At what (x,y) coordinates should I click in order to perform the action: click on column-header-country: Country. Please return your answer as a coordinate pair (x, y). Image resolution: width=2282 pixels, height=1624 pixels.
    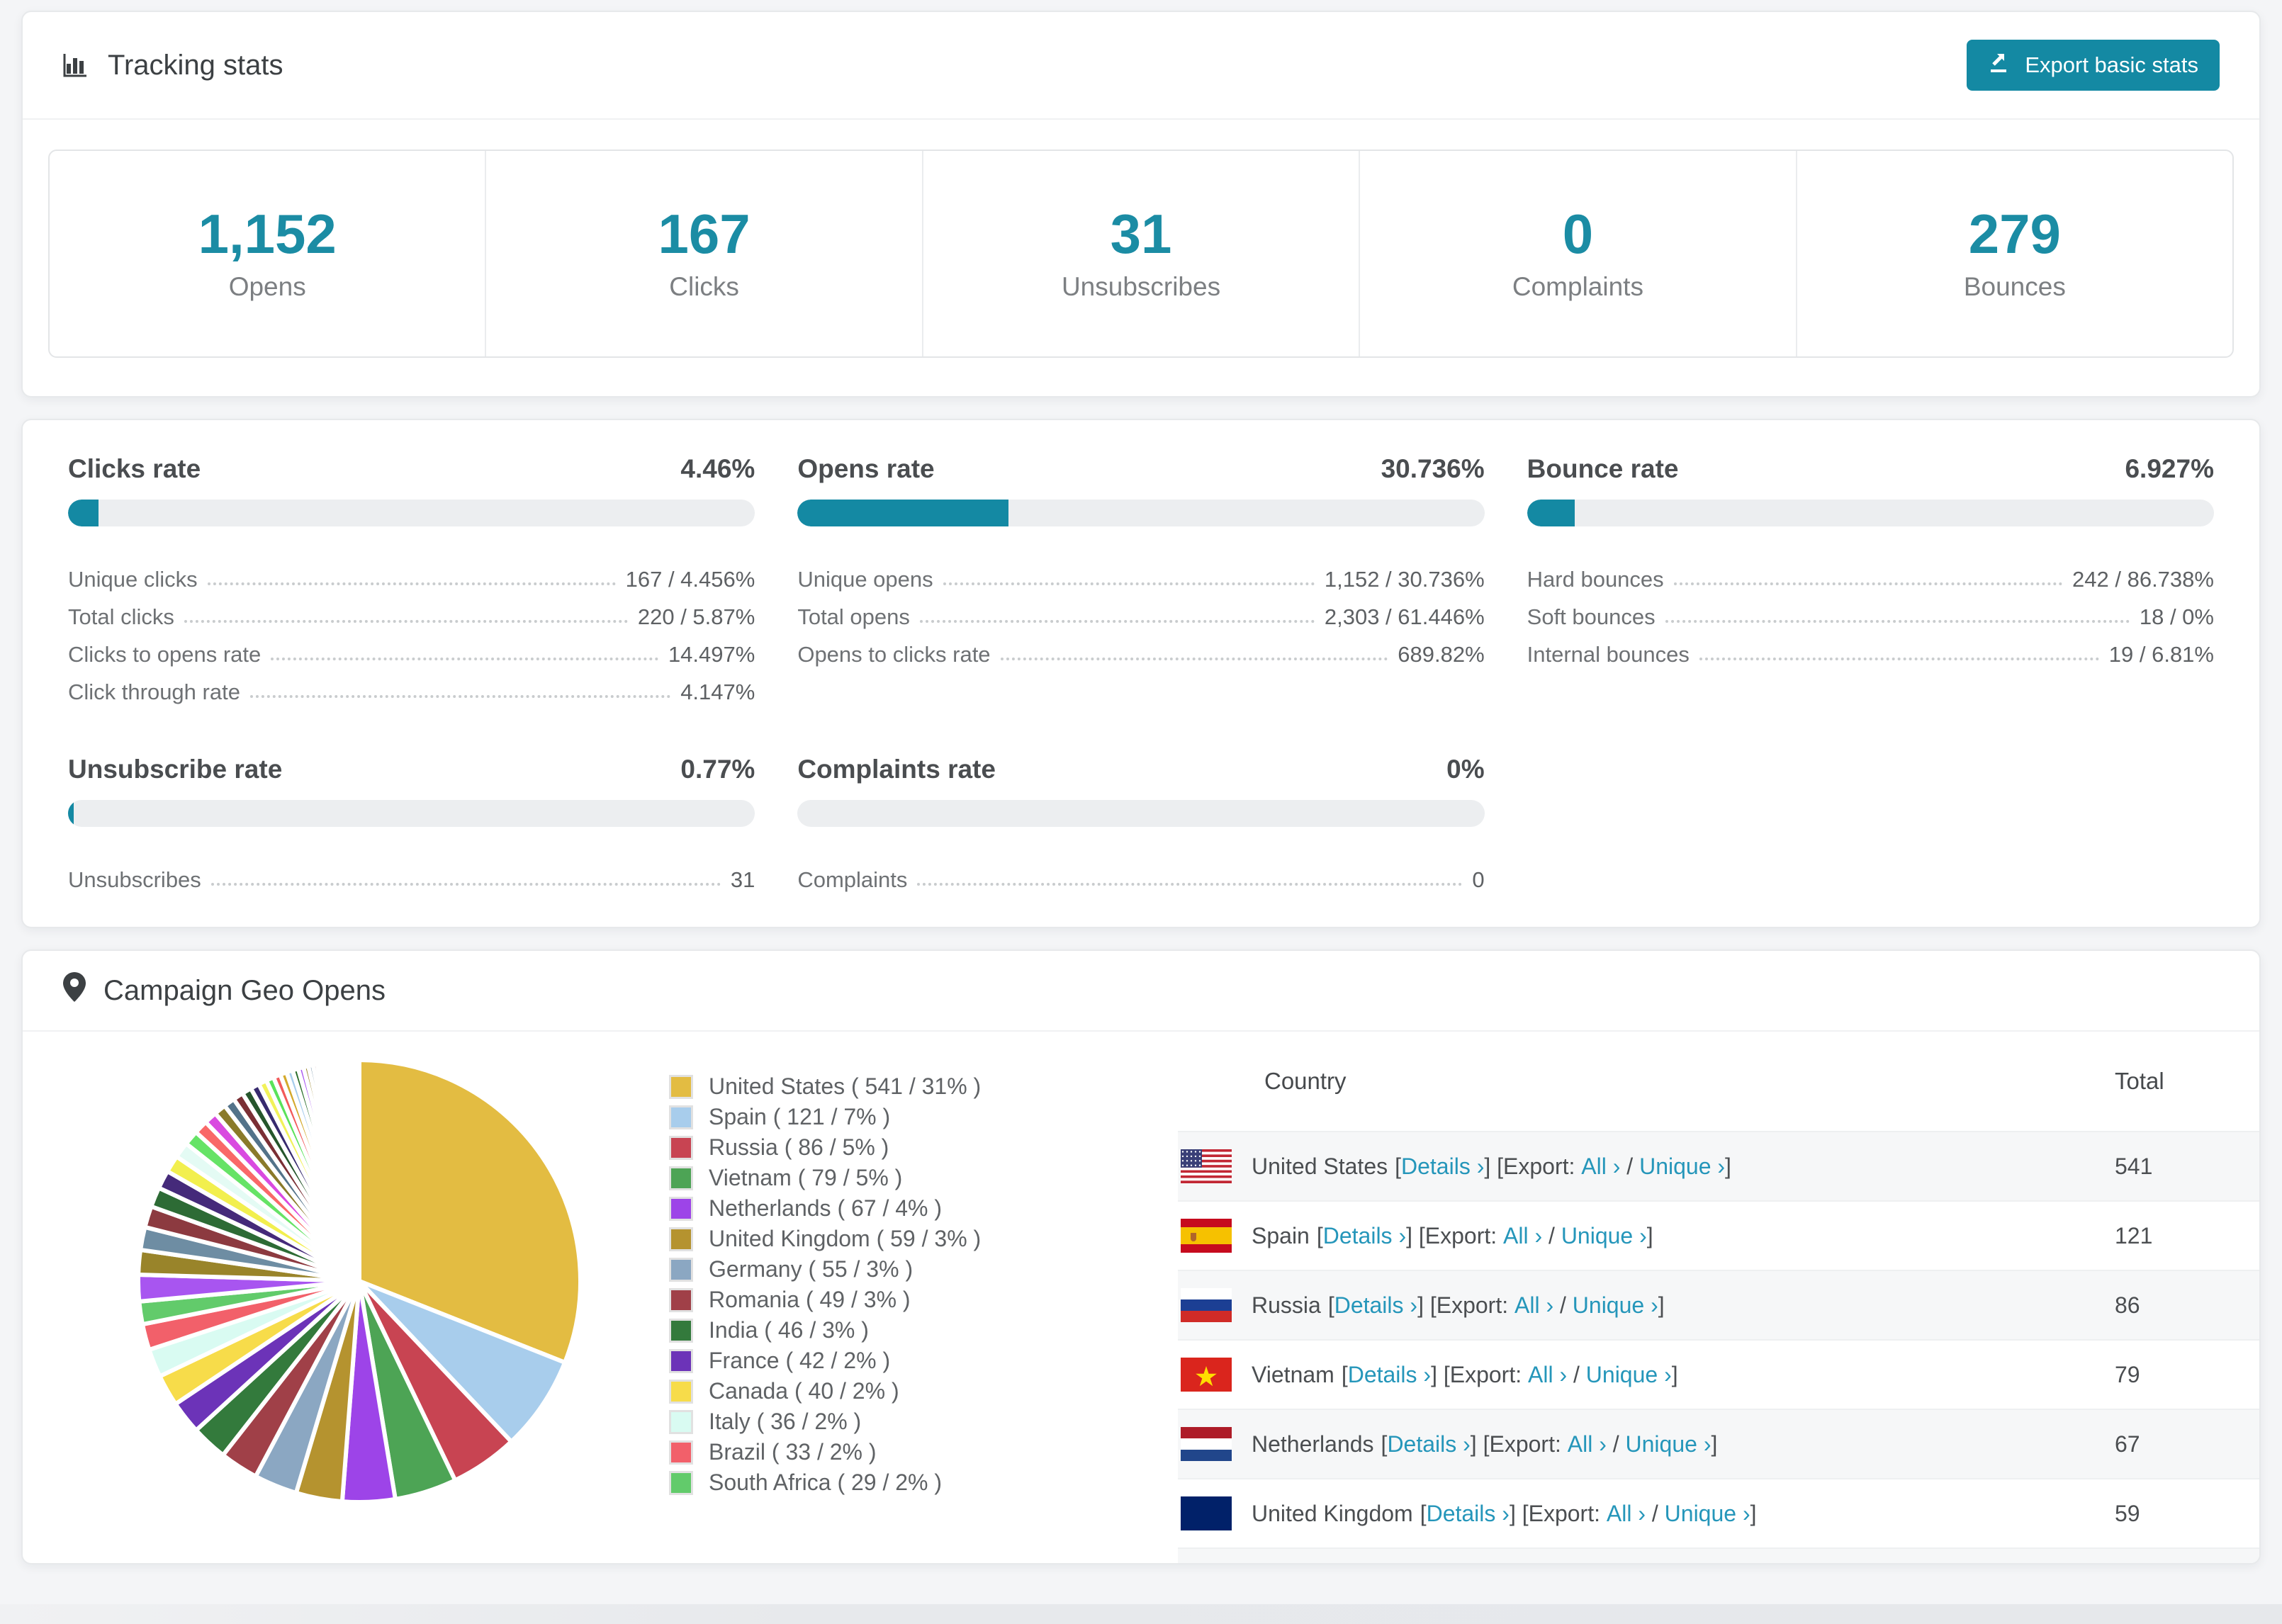
    Looking at the image, I should click on (1306, 1081).